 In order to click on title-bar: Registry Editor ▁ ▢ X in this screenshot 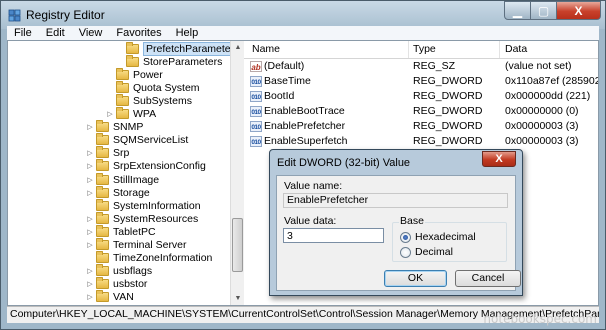, I will do `click(303, 15)`.